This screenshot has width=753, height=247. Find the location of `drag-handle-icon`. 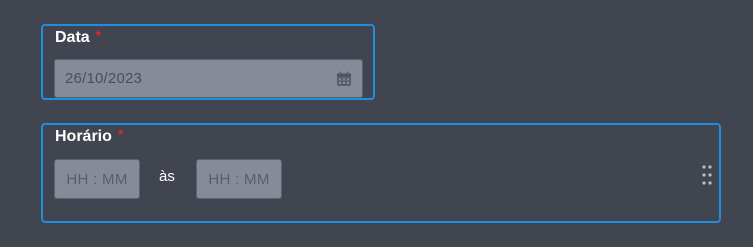

drag-handle-icon is located at coordinates (707, 175).